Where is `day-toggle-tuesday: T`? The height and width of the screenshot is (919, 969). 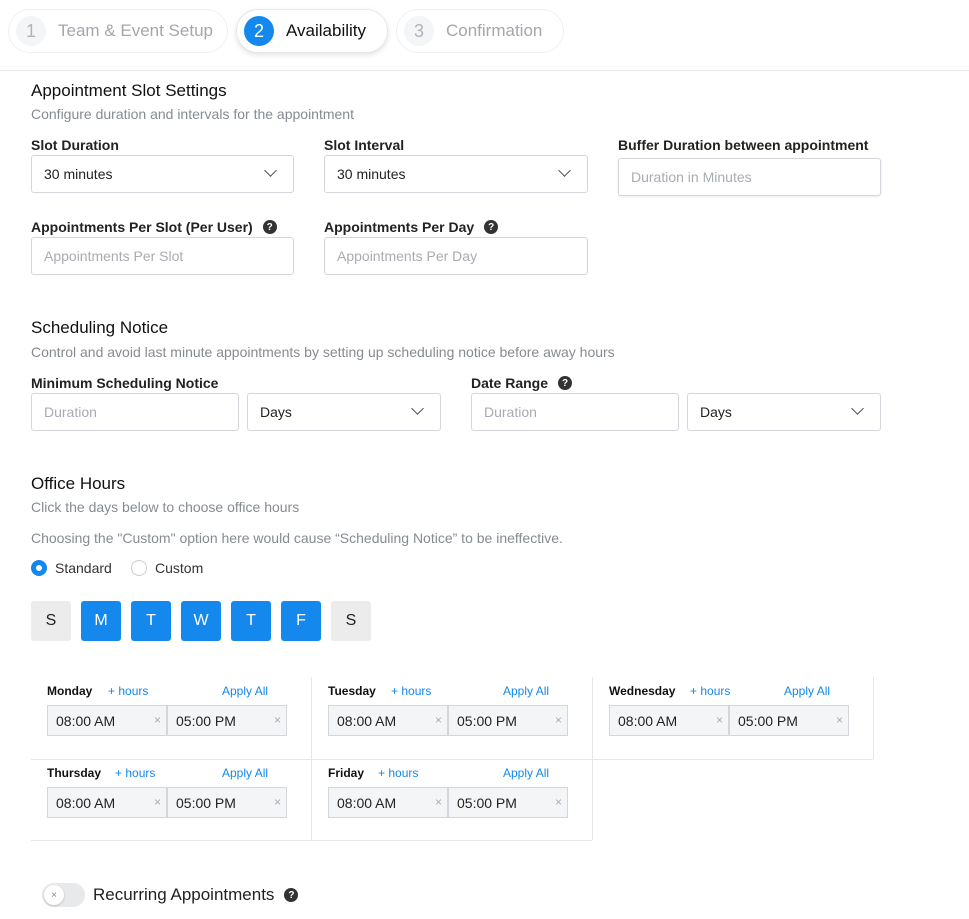
day-toggle-tuesday: T is located at coordinates (151, 621).